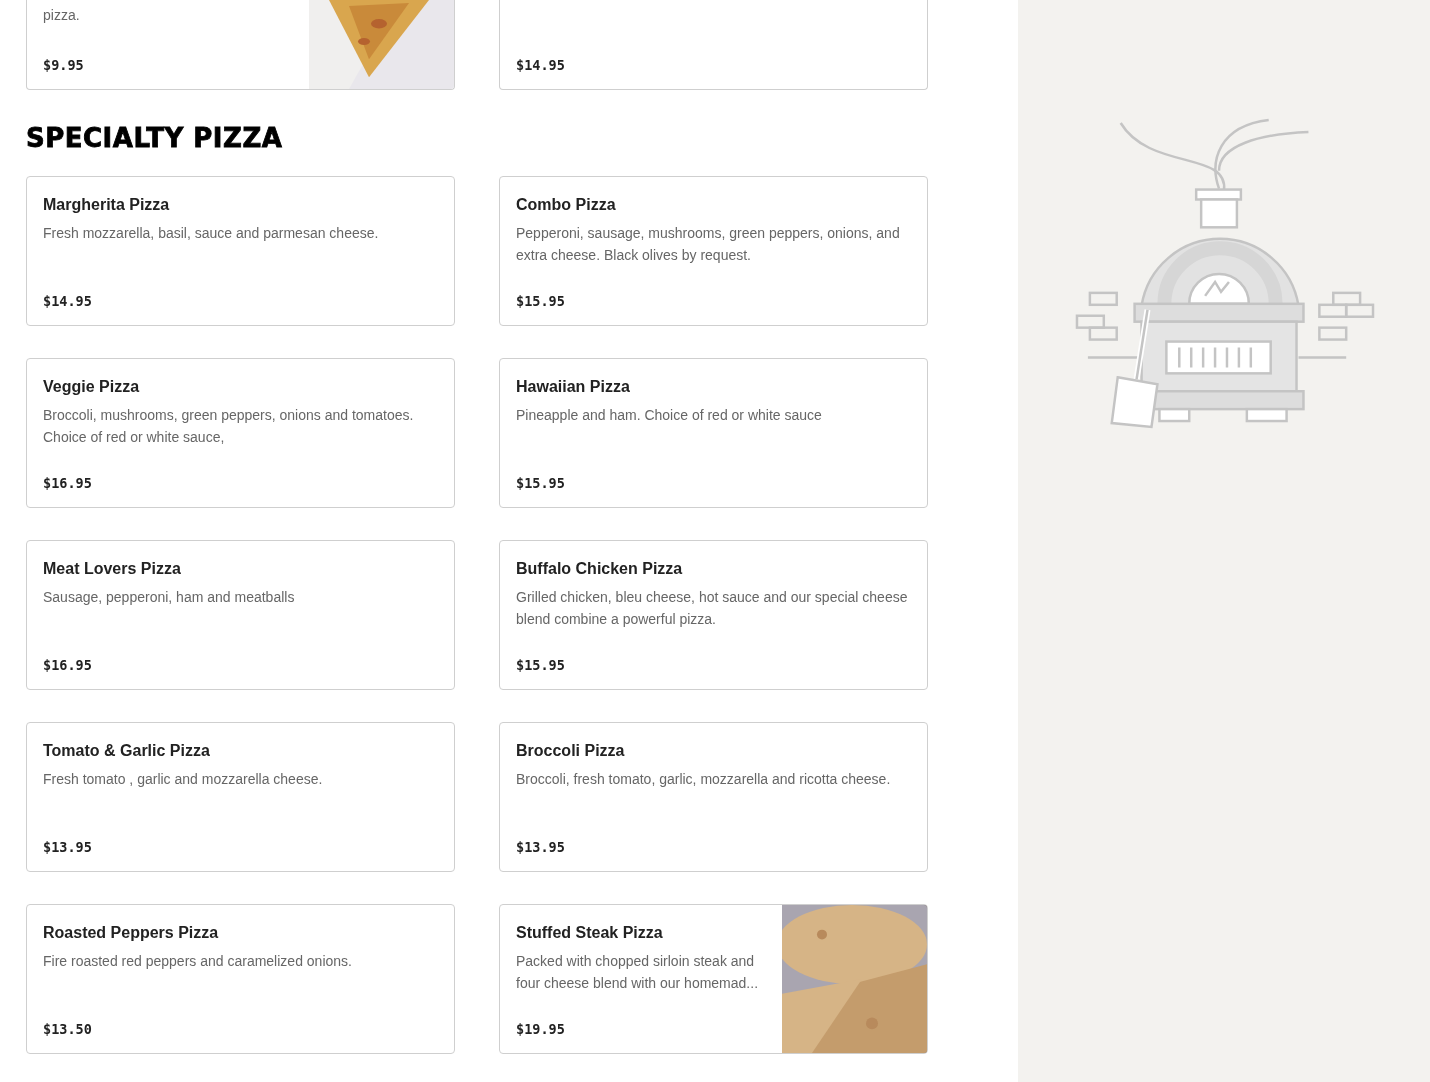 This screenshot has height=1082, width=1430. What do you see at coordinates (62, 15) in the screenshot?
I see `item-description: pizza.` at bounding box center [62, 15].